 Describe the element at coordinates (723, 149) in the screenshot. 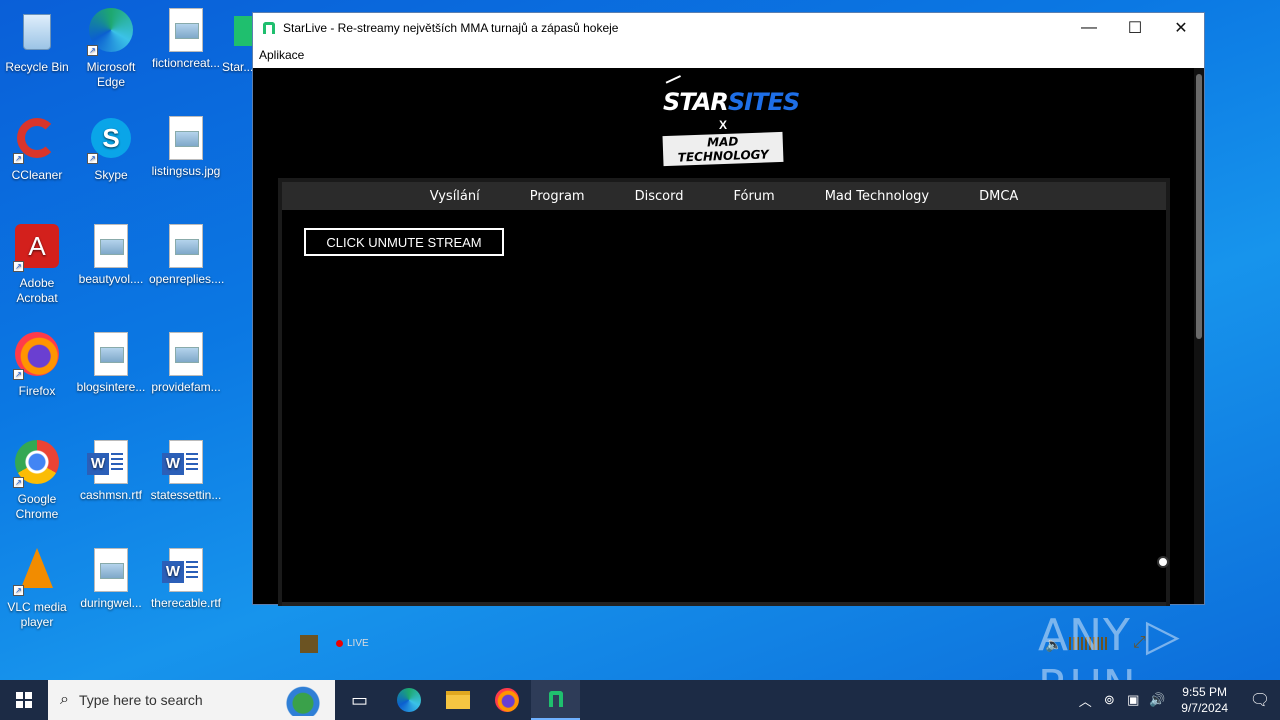

I see `logo-mad-technology-text: MAD TECHNOLOGY` at that location.